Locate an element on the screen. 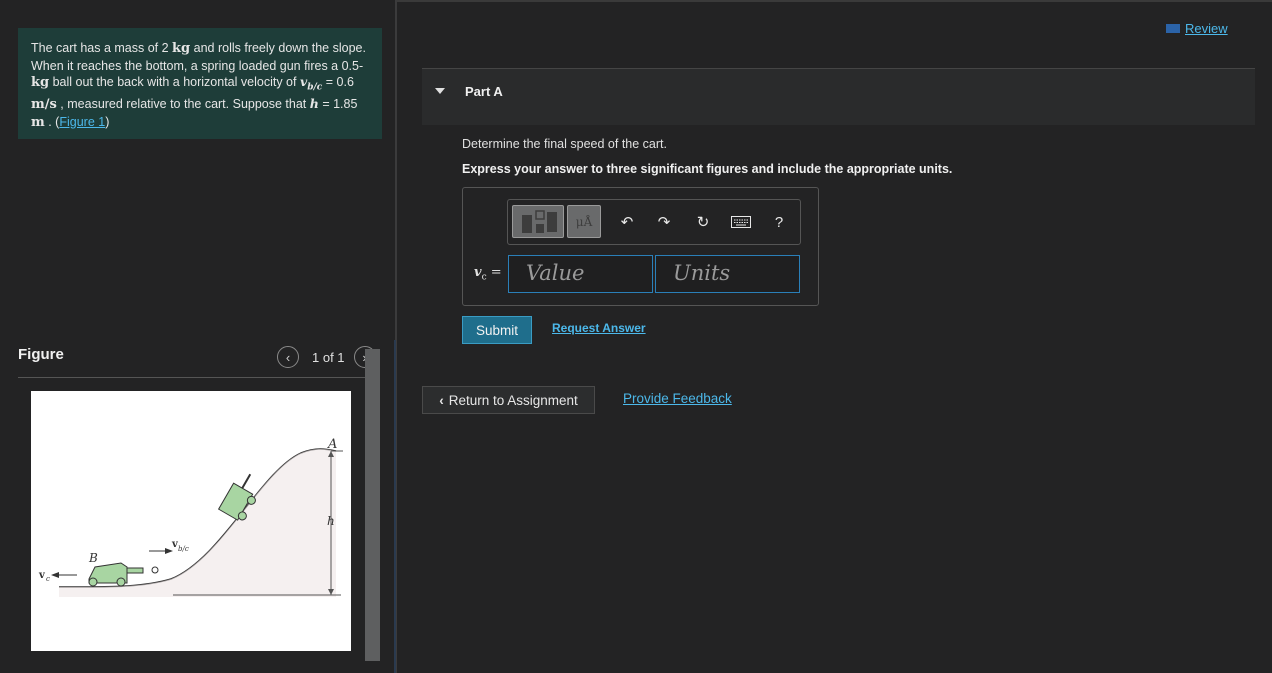  templates-icon is located at coordinates (539, 221).